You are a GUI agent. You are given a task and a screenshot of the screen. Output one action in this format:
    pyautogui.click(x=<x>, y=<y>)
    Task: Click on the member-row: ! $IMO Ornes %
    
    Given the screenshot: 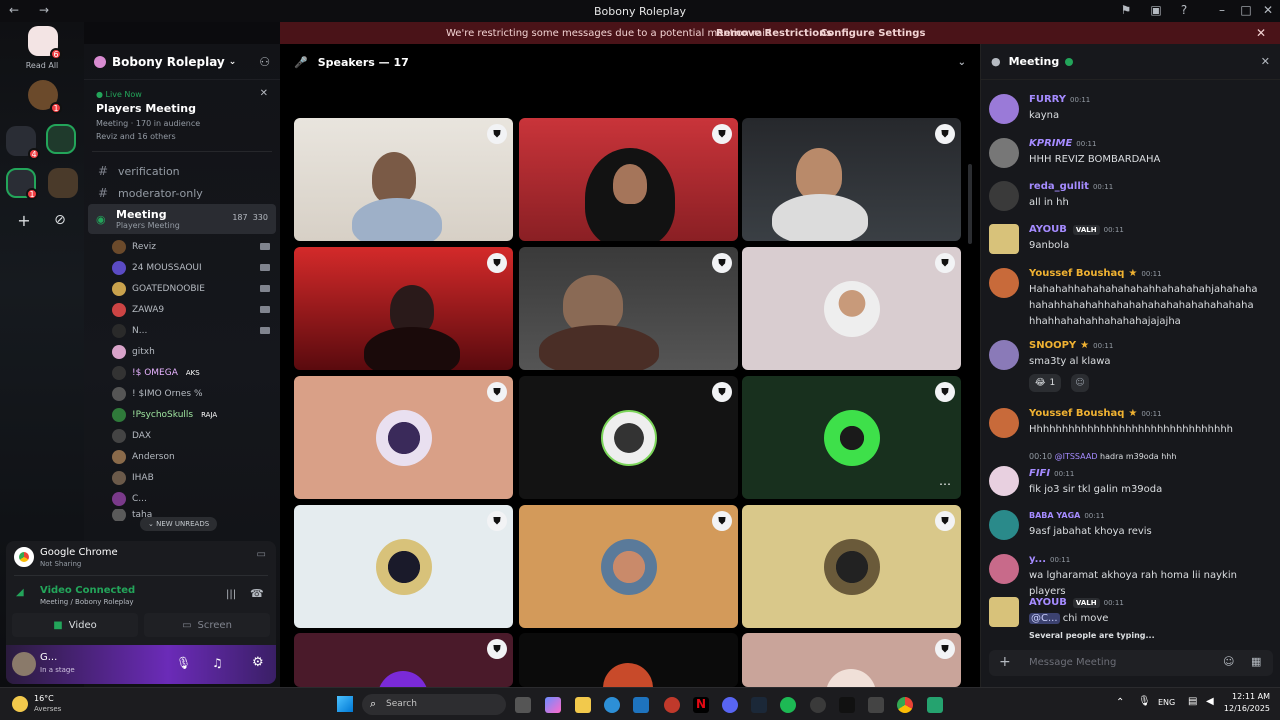 What is the action you would take?
    pyautogui.click(x=182, y=393)
    